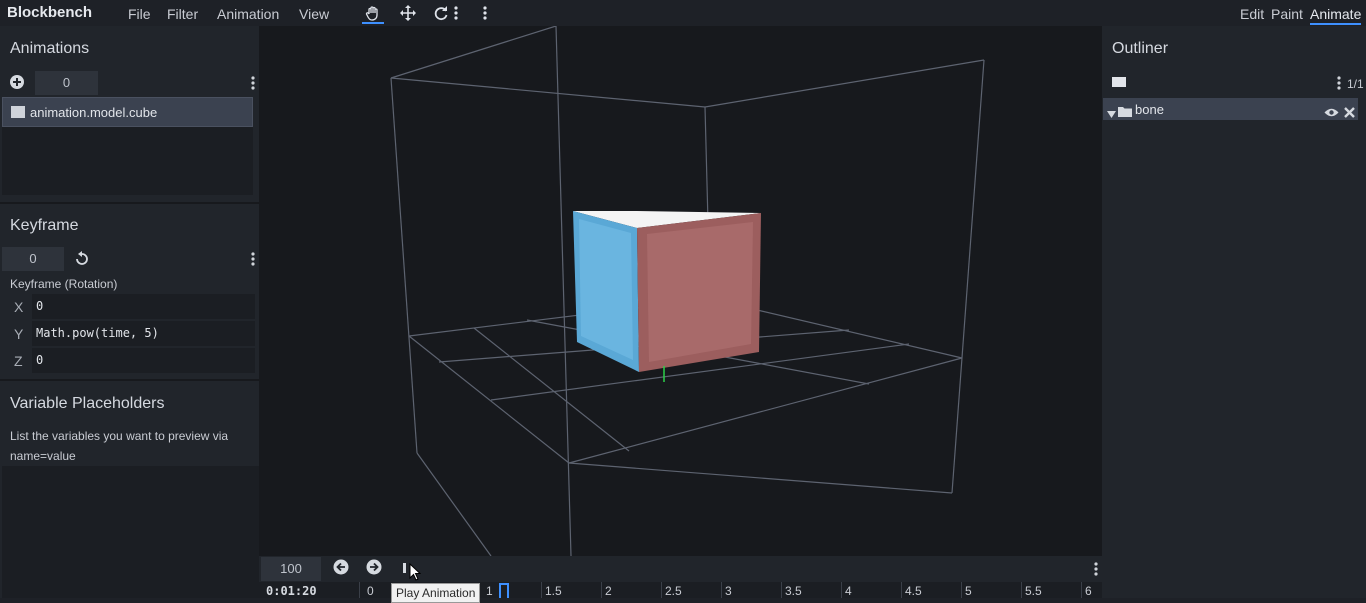 This screenshot has width=1366, height=603. Describe the element at coordinates (728, 591) in the screenshot. I see `tick-label: 3` at that location.